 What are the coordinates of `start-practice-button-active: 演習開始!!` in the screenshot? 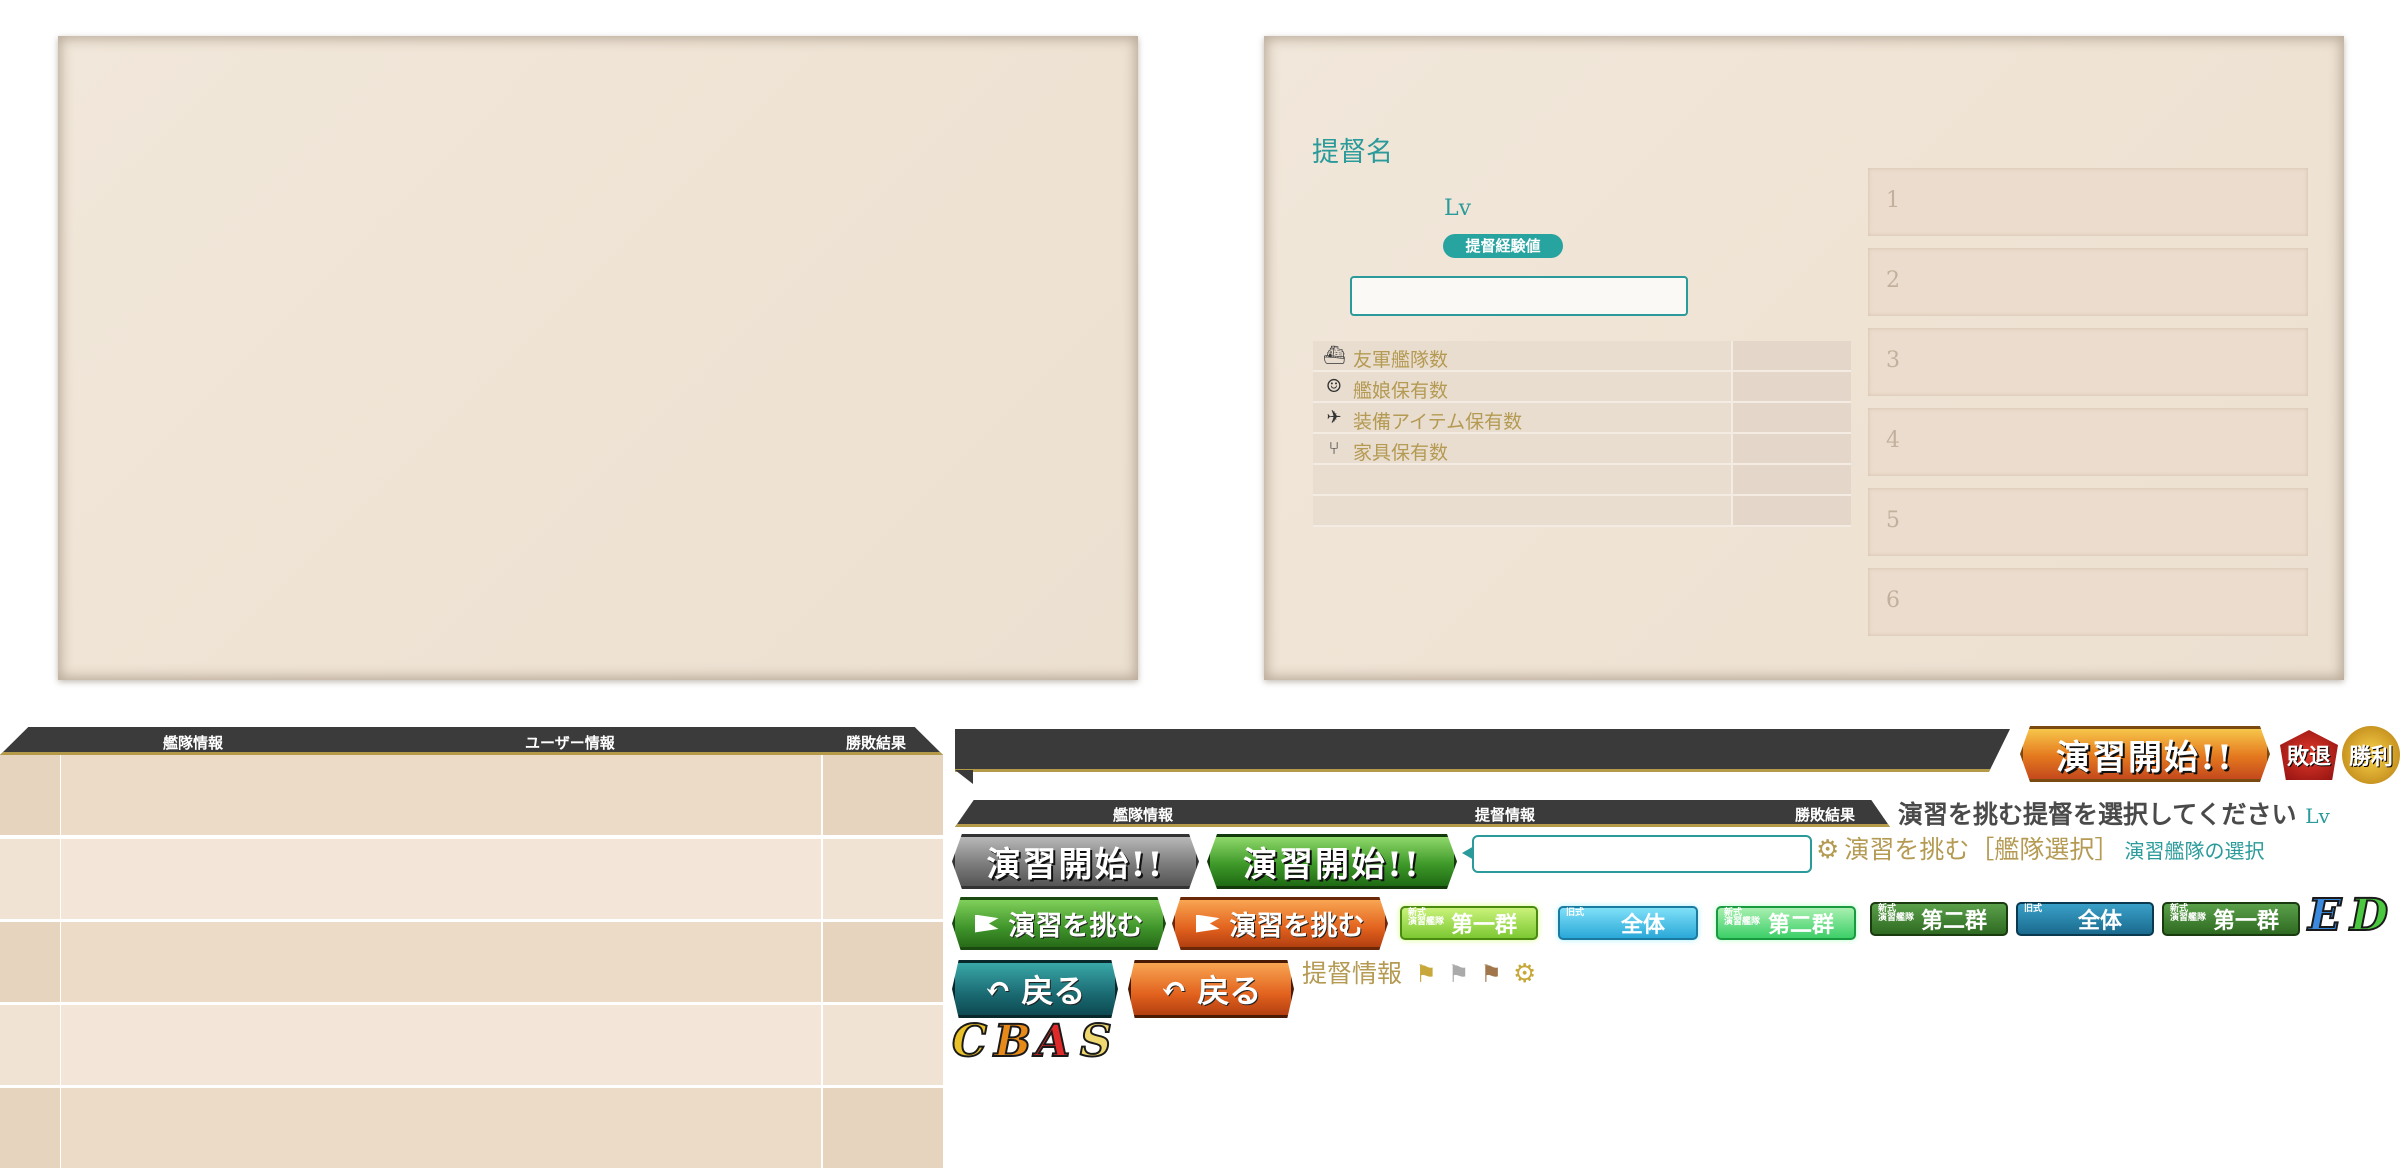 It's located at (1332, 861).